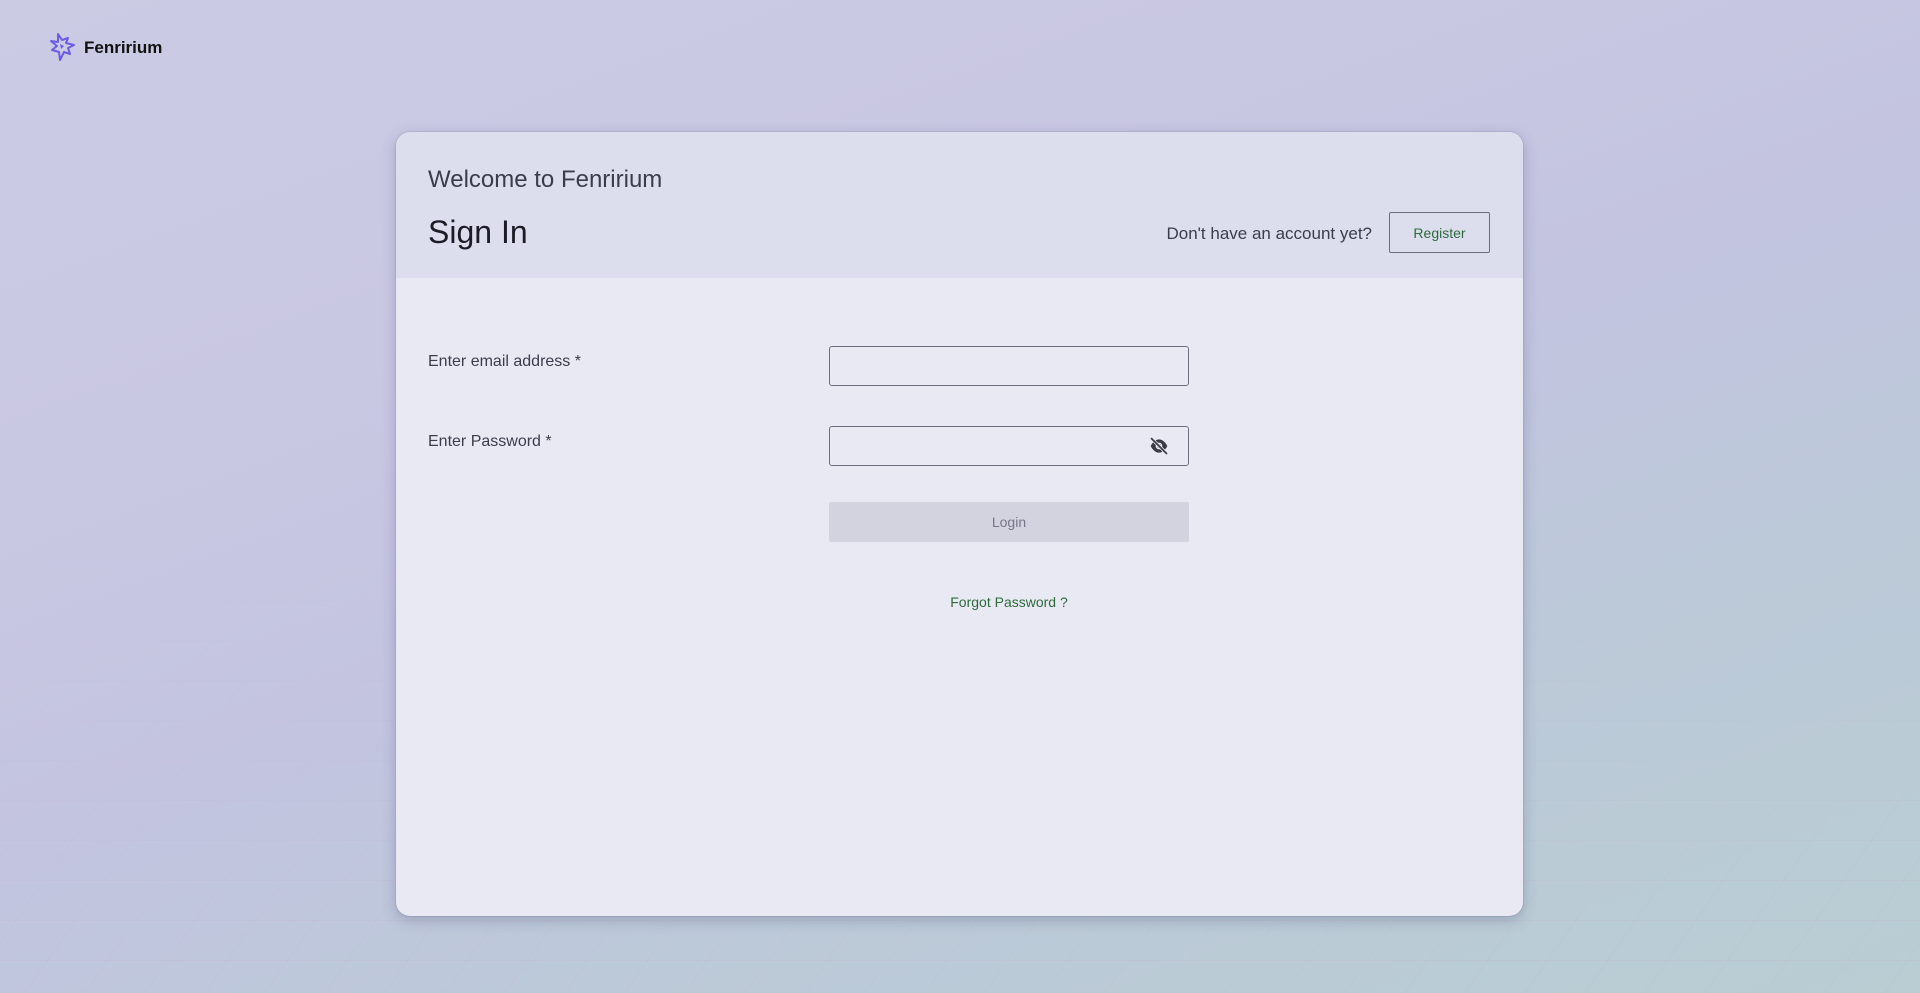 This screenshot has height=993, width=1920. Describe the element at coordinates (63, 48) in the screenshot. I see `wolf-logo-icon` at that location.